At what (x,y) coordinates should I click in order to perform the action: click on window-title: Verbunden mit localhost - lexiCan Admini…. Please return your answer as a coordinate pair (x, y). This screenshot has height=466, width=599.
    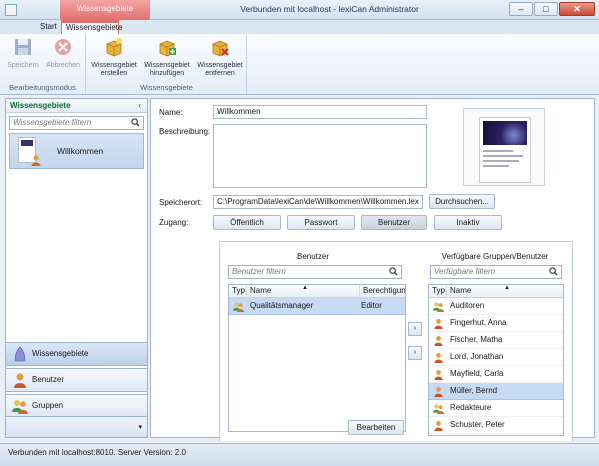
    Looking at the image, I should click on (329, 9).